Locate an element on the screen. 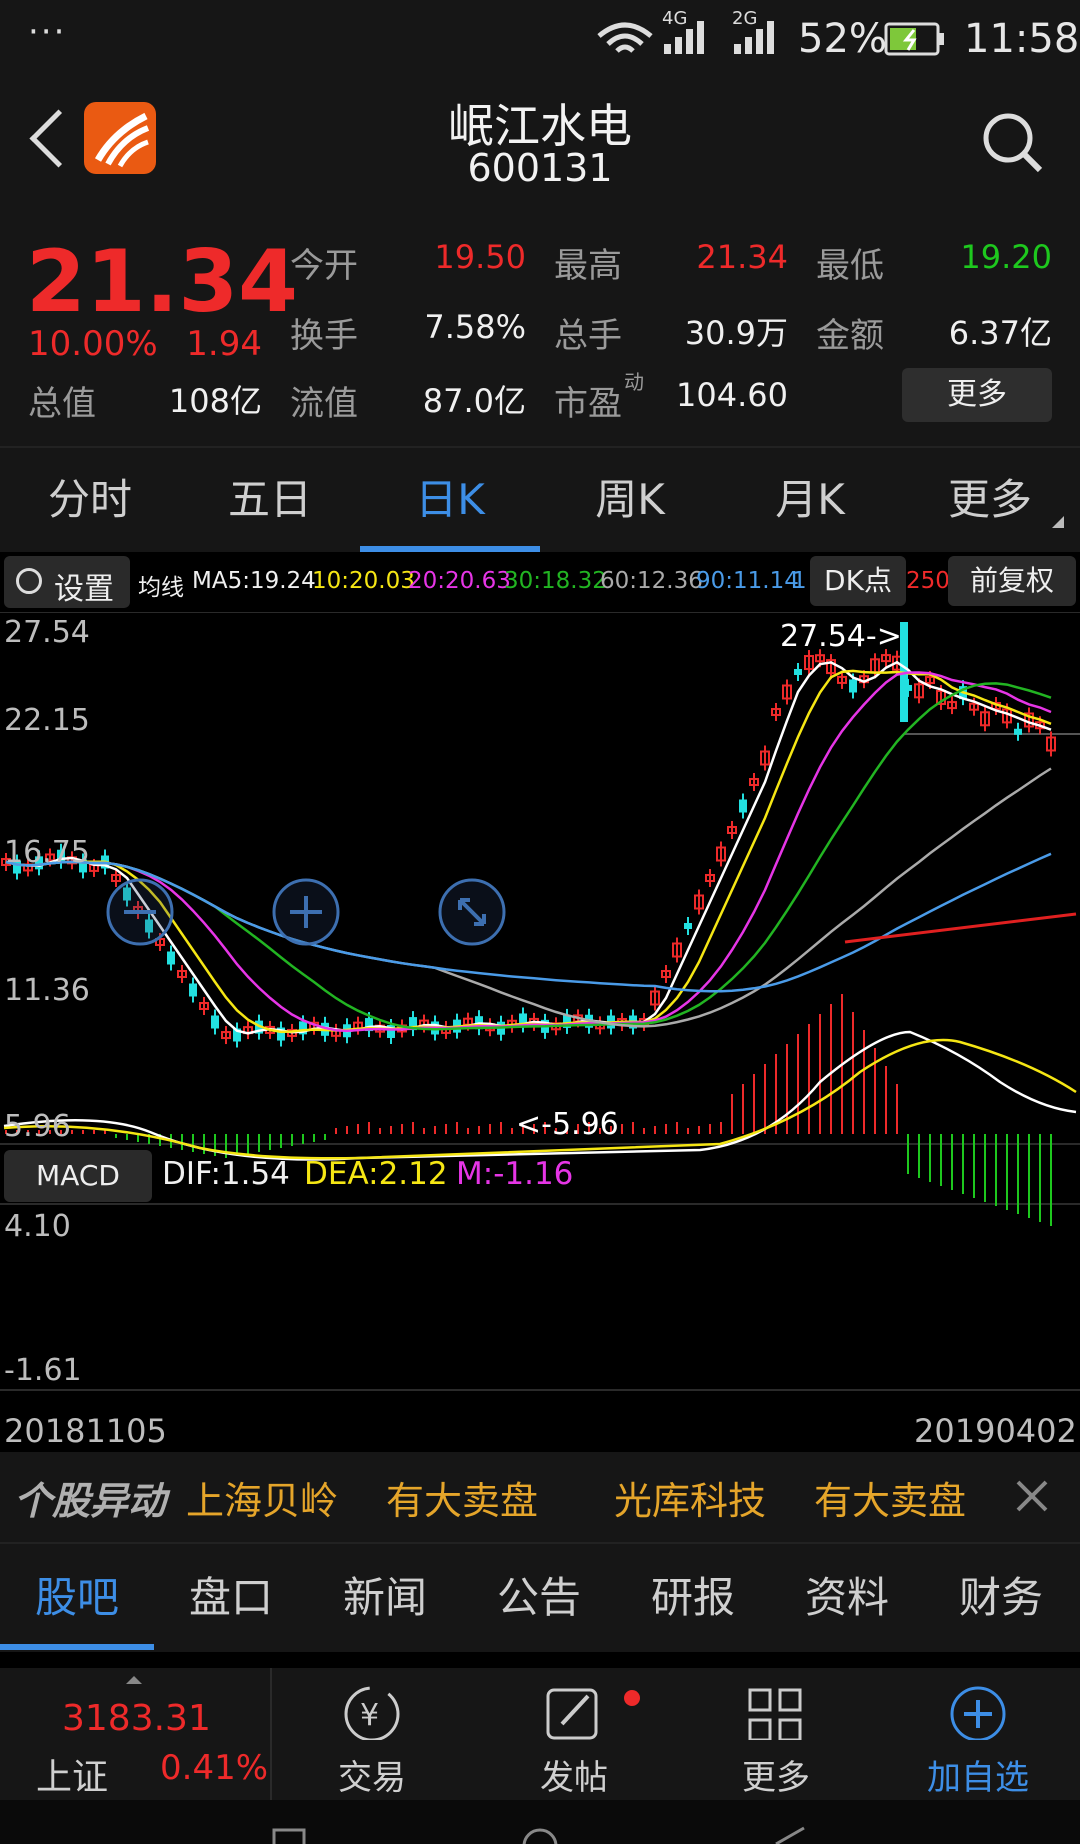 This screenshot has width=1080, height=1844. nav-recent-icon is located at coordinates (290, 1836).